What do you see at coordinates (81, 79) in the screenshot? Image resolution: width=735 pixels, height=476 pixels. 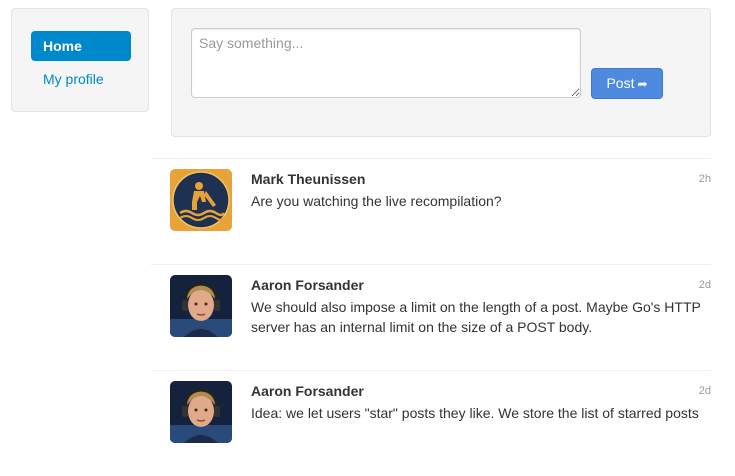 I see `nav-item-my-profile: My profile` at bounding box center [81, 79].